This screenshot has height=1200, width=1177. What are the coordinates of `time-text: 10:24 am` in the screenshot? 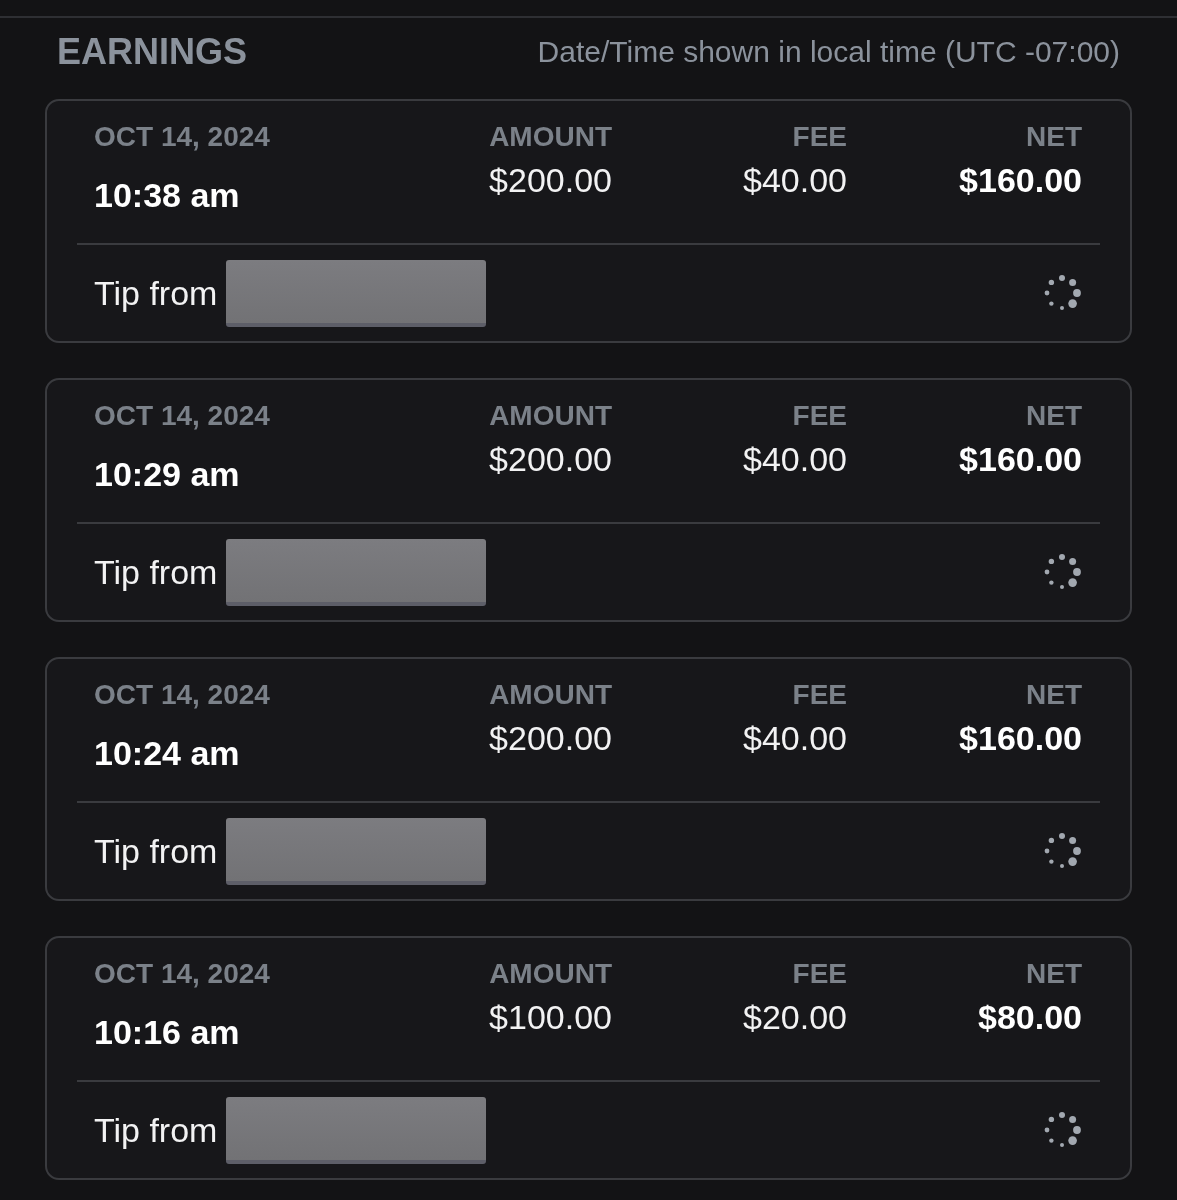 It's located at (167, 753).